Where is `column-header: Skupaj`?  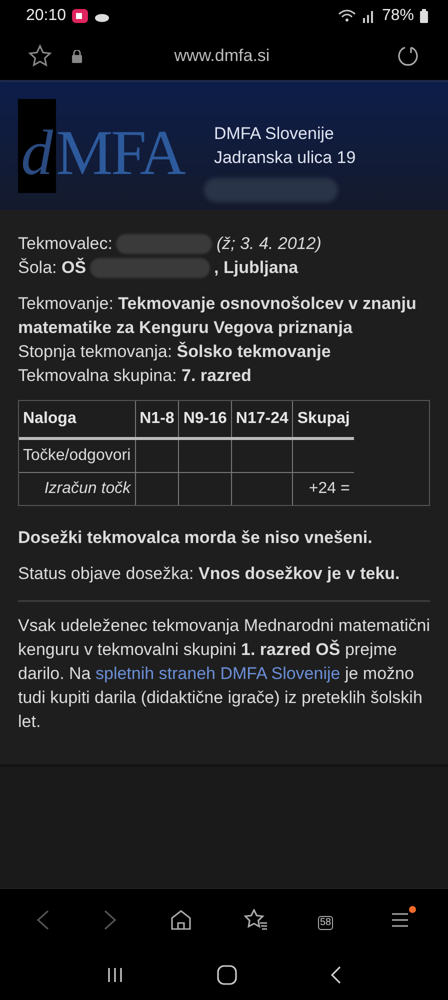 column-header: Skupaj is located at coordinates (323, 419).